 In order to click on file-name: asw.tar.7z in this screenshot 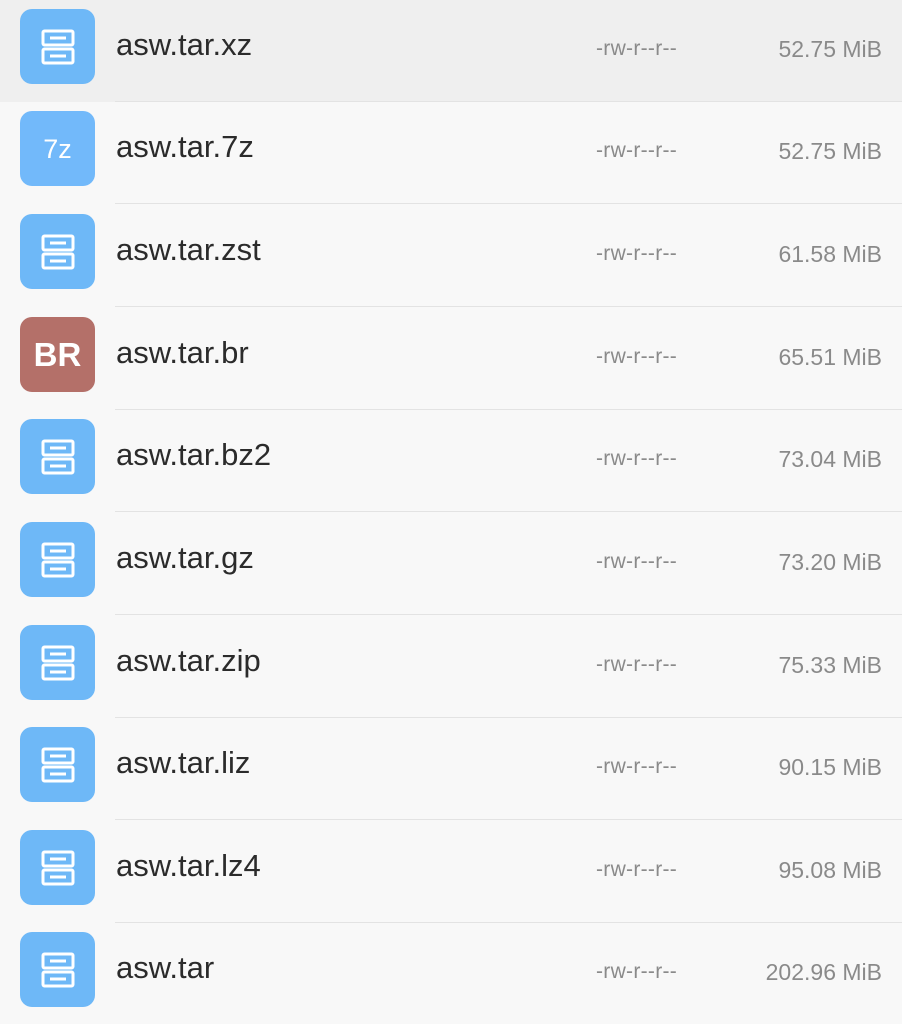, I will do `click(185, 146)`.